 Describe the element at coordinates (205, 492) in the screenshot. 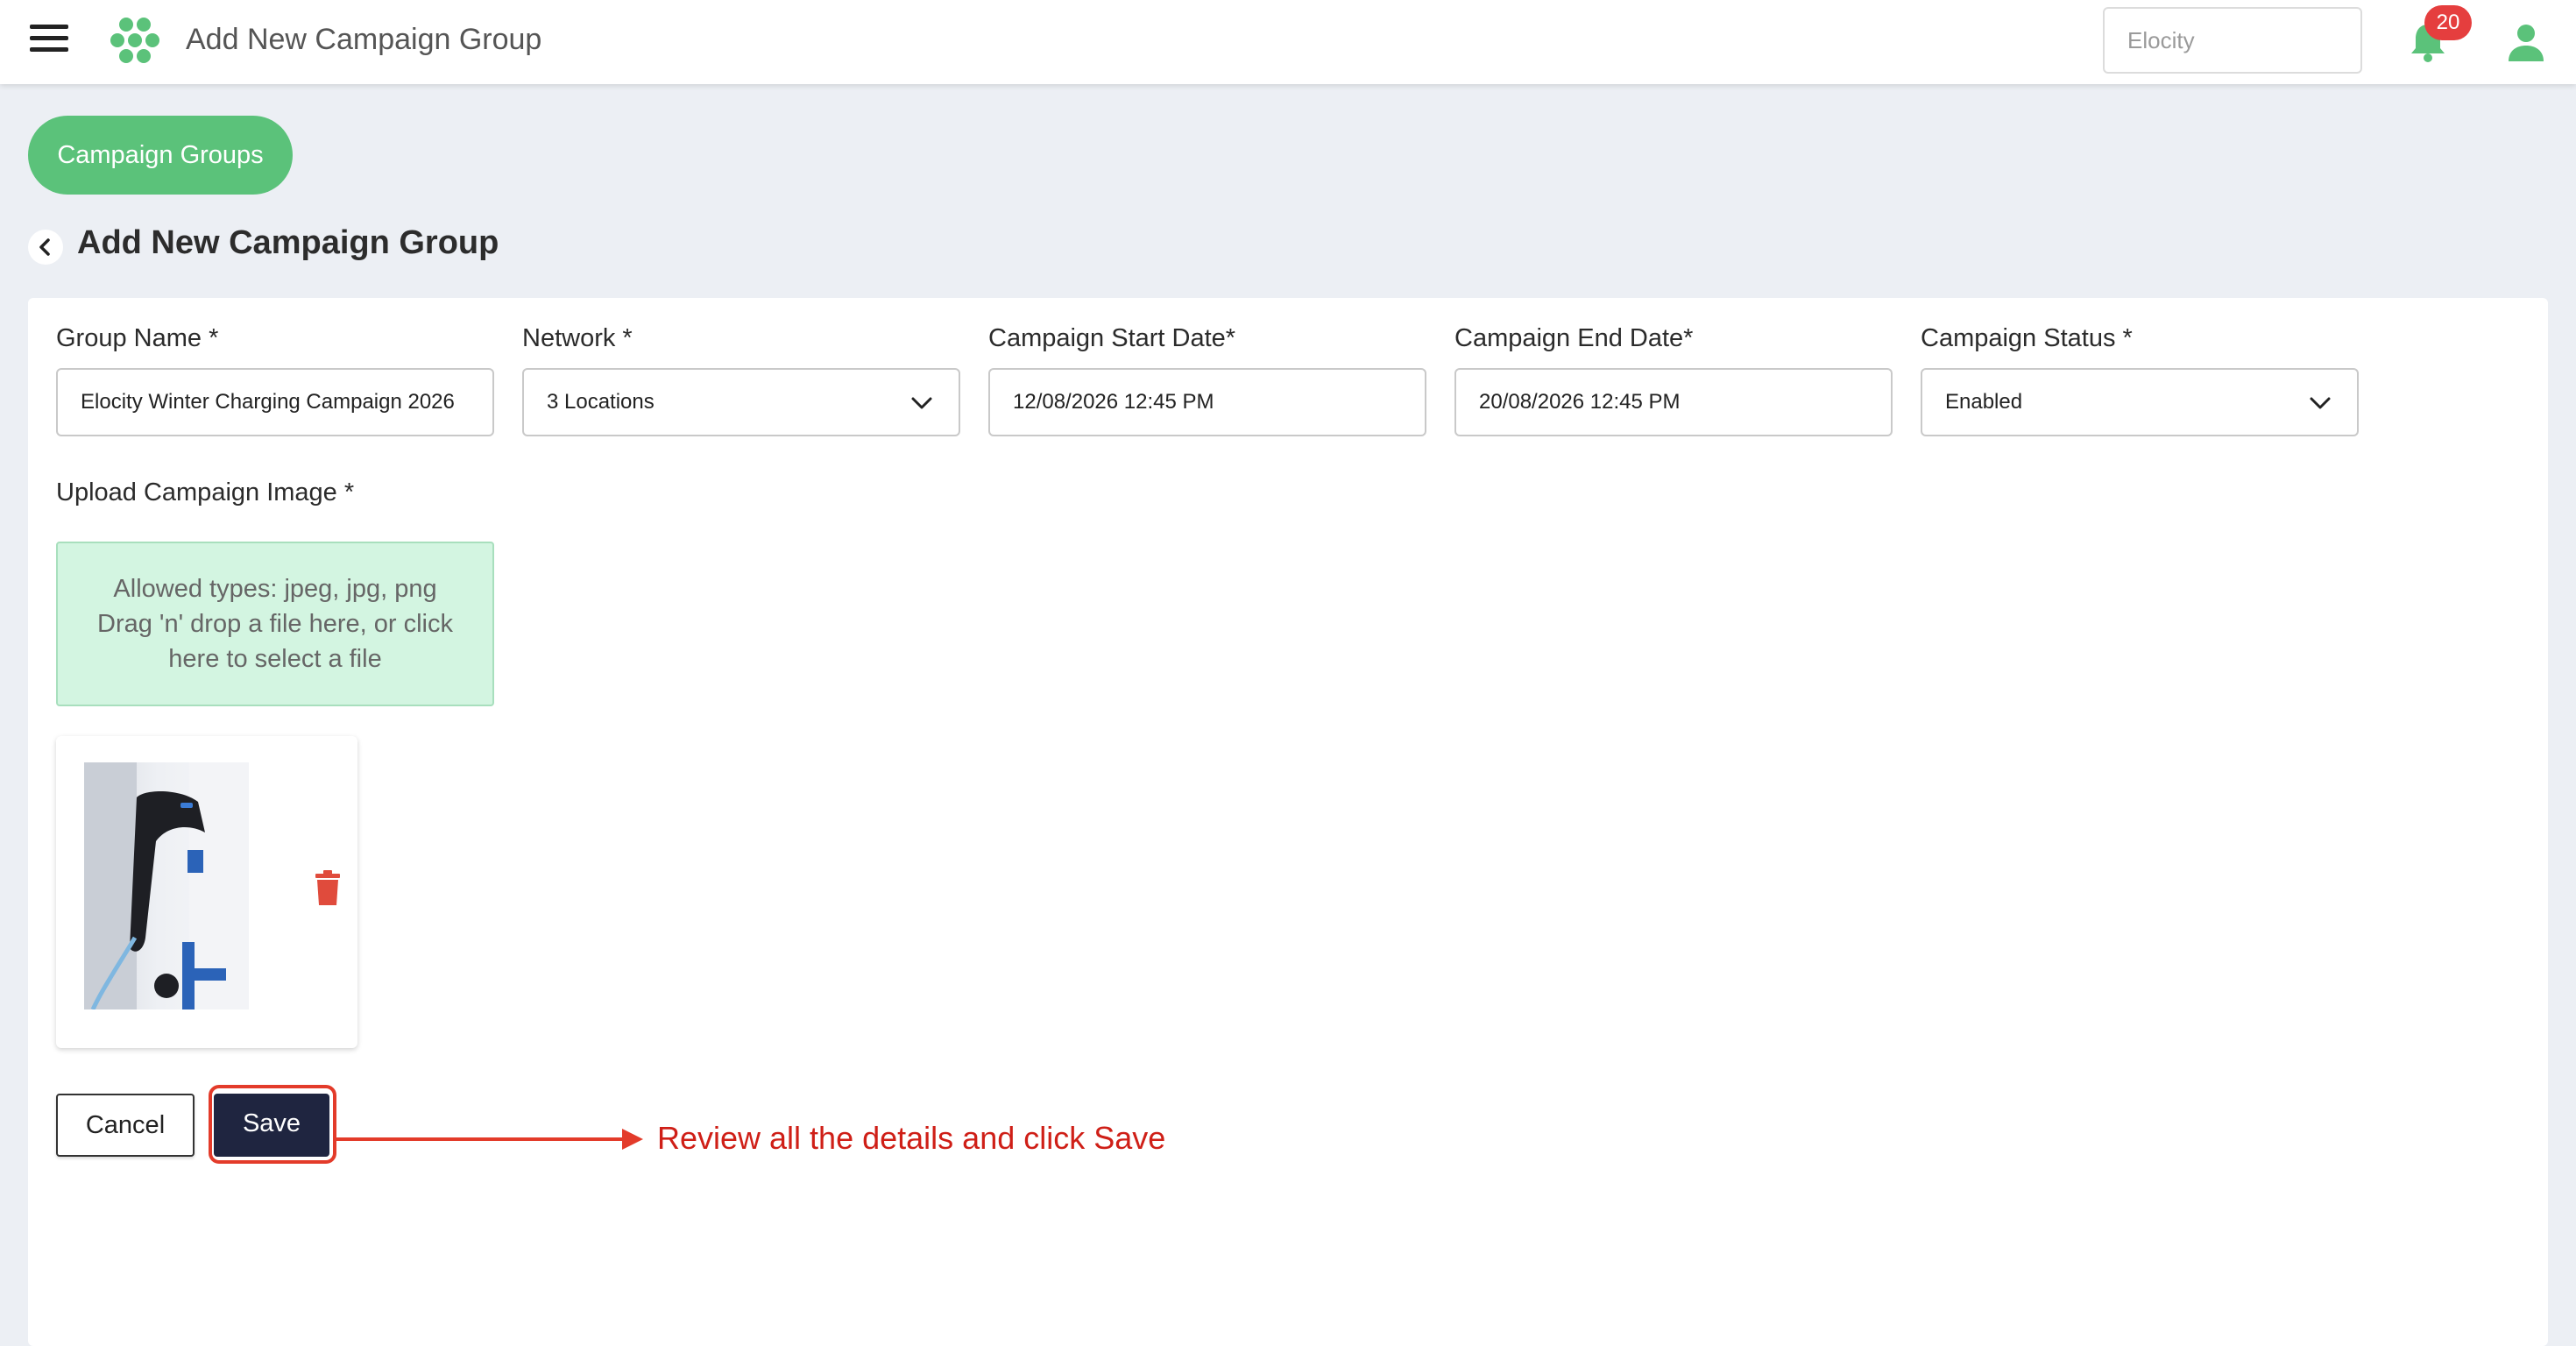

I see `upload-label: Upload Campaign Image *` at that location.